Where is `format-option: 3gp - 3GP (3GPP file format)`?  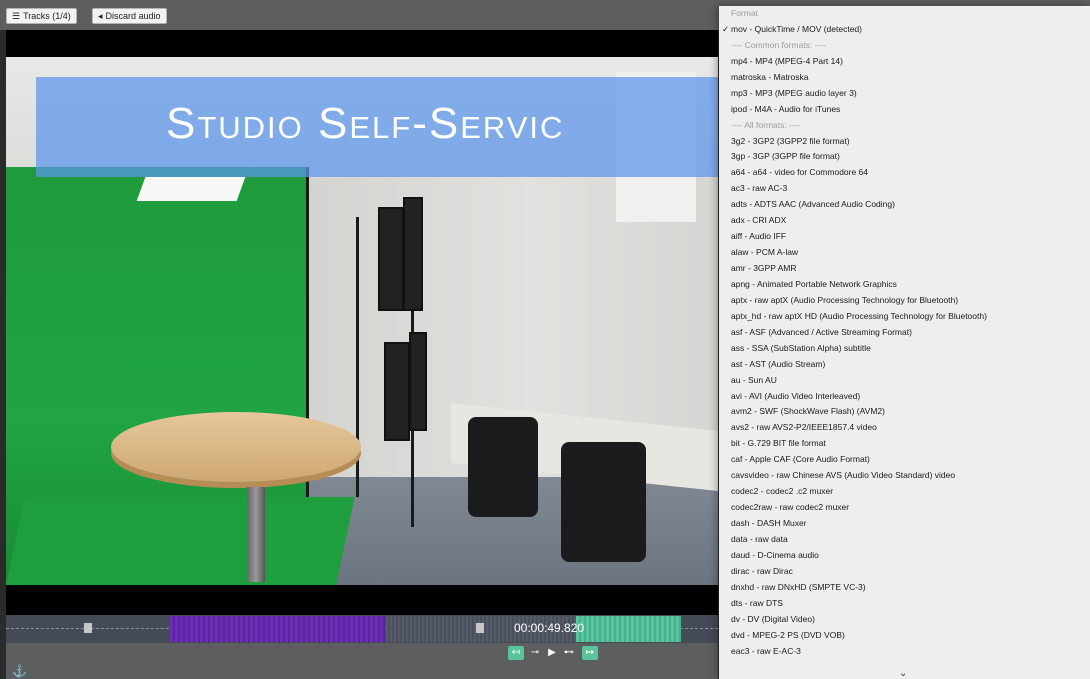 format-option: 3gp - 3GP (3GPP file format) is located at coordinates (904, 157).